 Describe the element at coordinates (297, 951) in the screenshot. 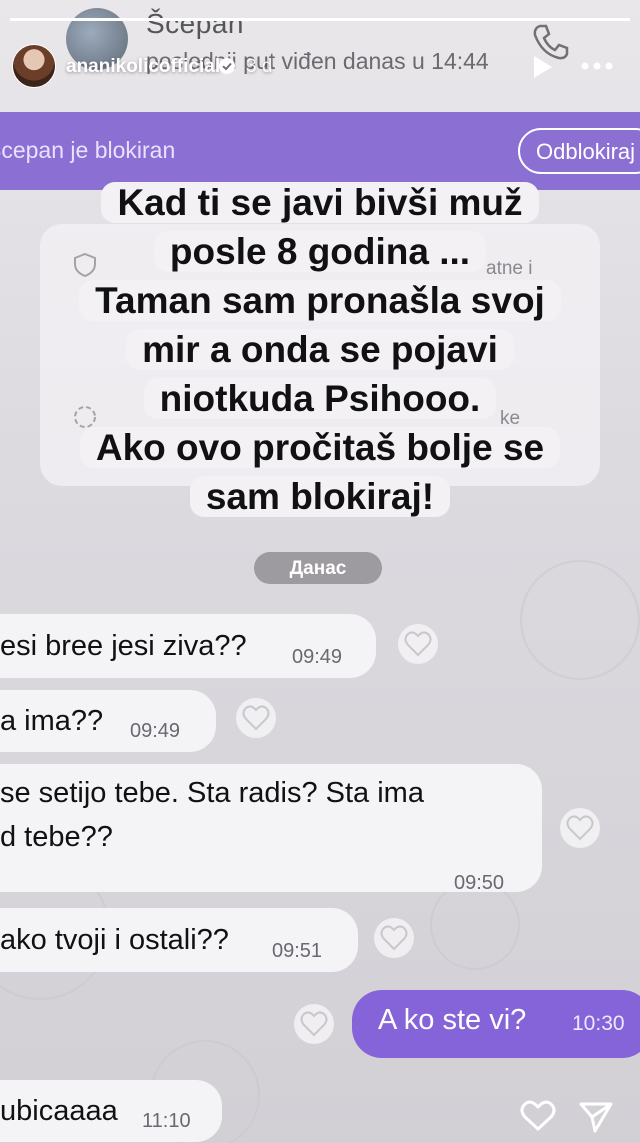

I see `message-time: 09:51` at that location.